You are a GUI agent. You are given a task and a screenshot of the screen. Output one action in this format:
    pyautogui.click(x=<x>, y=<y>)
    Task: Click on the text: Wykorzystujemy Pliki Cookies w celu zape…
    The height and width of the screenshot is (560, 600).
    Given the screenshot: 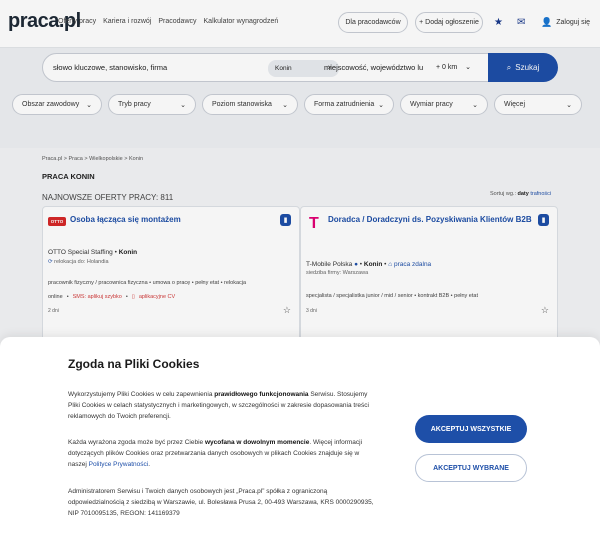 What is the action you would take?
    pyautogui.click(x=141, y=394)
    